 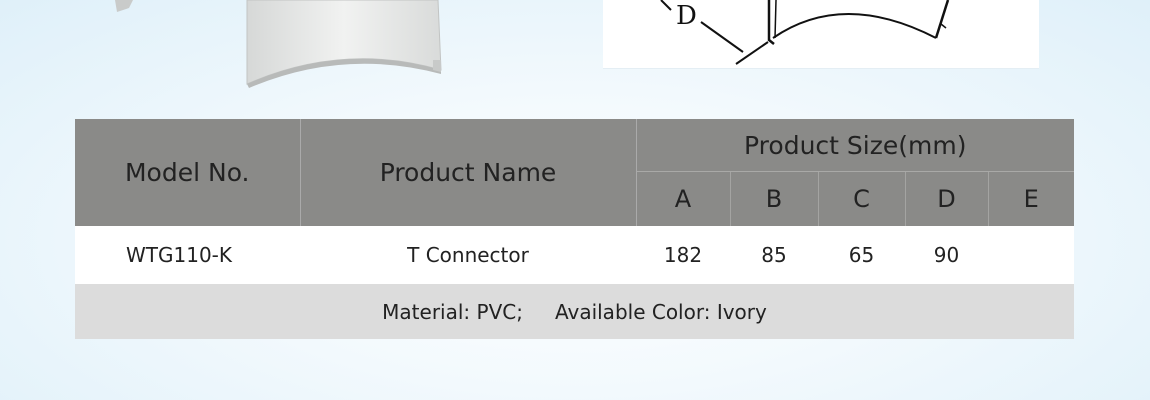 What do you see at coordinates (468, 172) in the screenshot?
I see `header-product-name: Product Name` at bounding box center [468, 172].